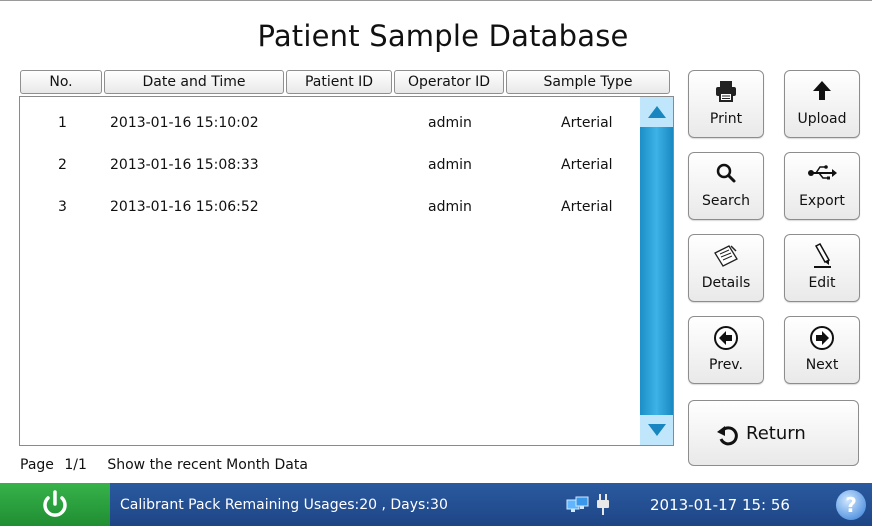  What do you see at coordinates (184, 207) in the screenshot?
I see `row-datetime: 2013-01-16 15:06:52` at bounding box center [184, 207].